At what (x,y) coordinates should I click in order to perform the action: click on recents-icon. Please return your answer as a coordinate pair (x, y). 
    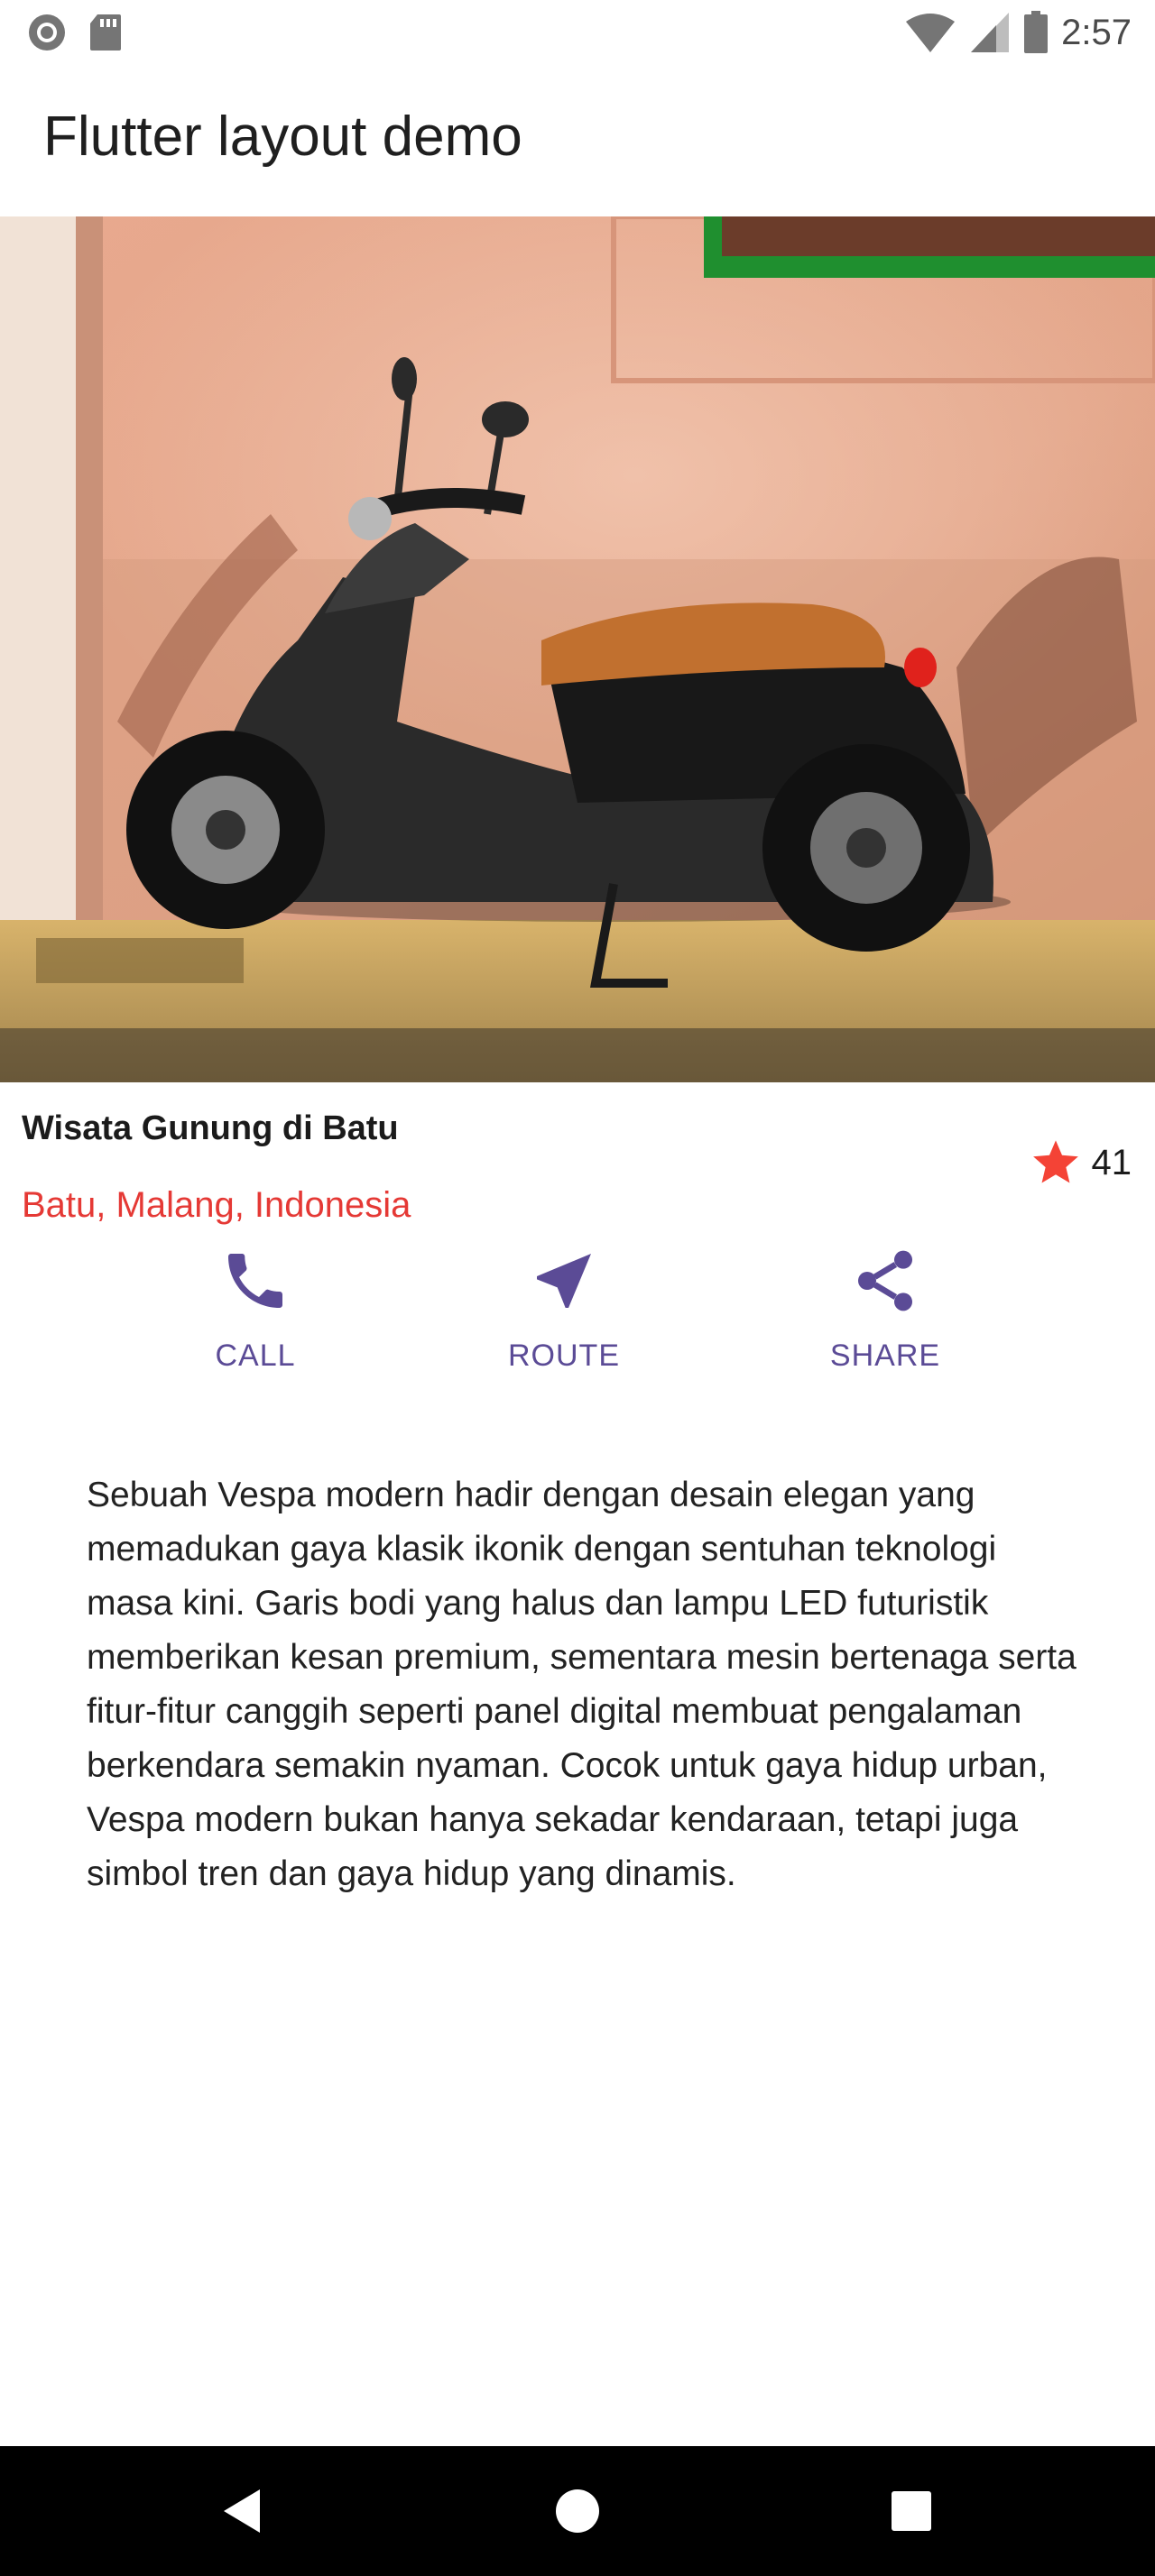
    Looking at the image, I should click on (911, 2511).